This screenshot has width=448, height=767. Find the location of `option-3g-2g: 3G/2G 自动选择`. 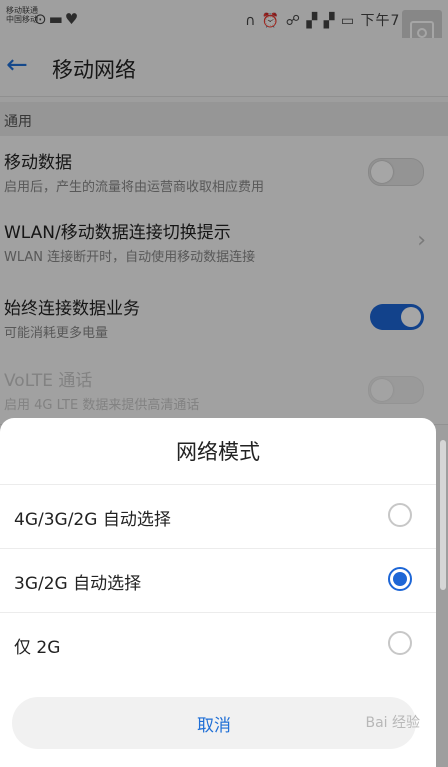

option-3g-2g: 3G/2G 自动选择 is located at coordinates (218, 580).